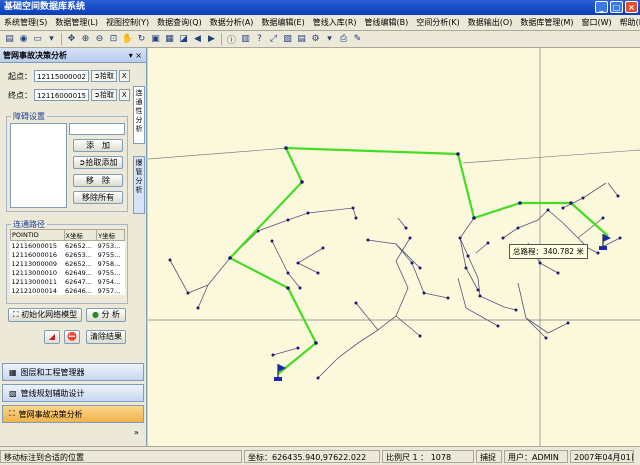 The height and width of the screenshot is (465, 640). I want to click on distance-label: 总路程：340.782 米, so click(548, 251).